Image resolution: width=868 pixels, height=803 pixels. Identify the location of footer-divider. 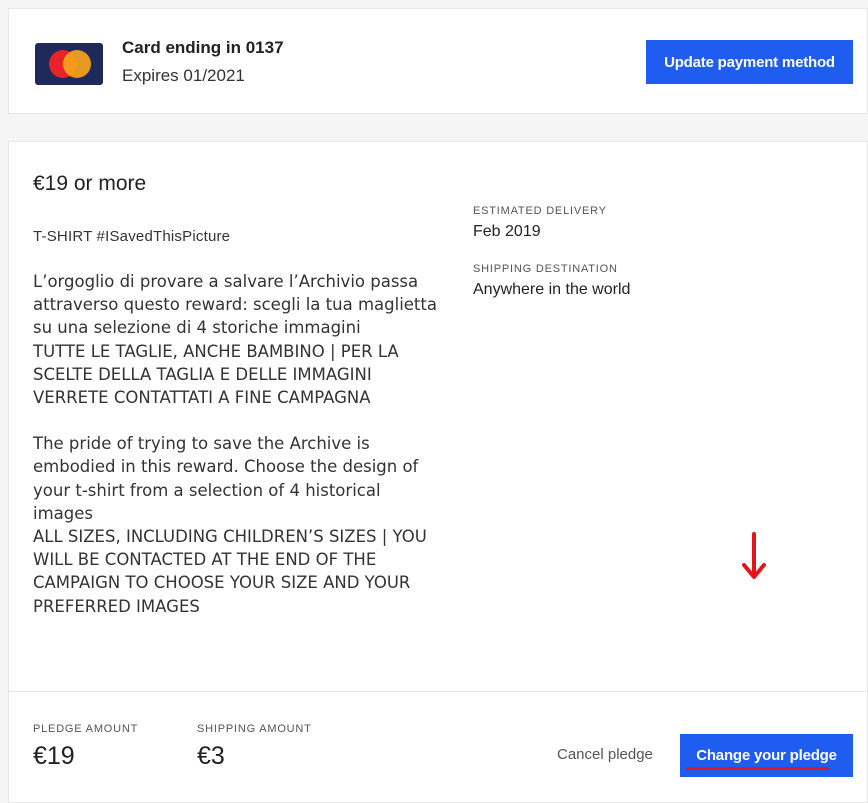
(438, 691).